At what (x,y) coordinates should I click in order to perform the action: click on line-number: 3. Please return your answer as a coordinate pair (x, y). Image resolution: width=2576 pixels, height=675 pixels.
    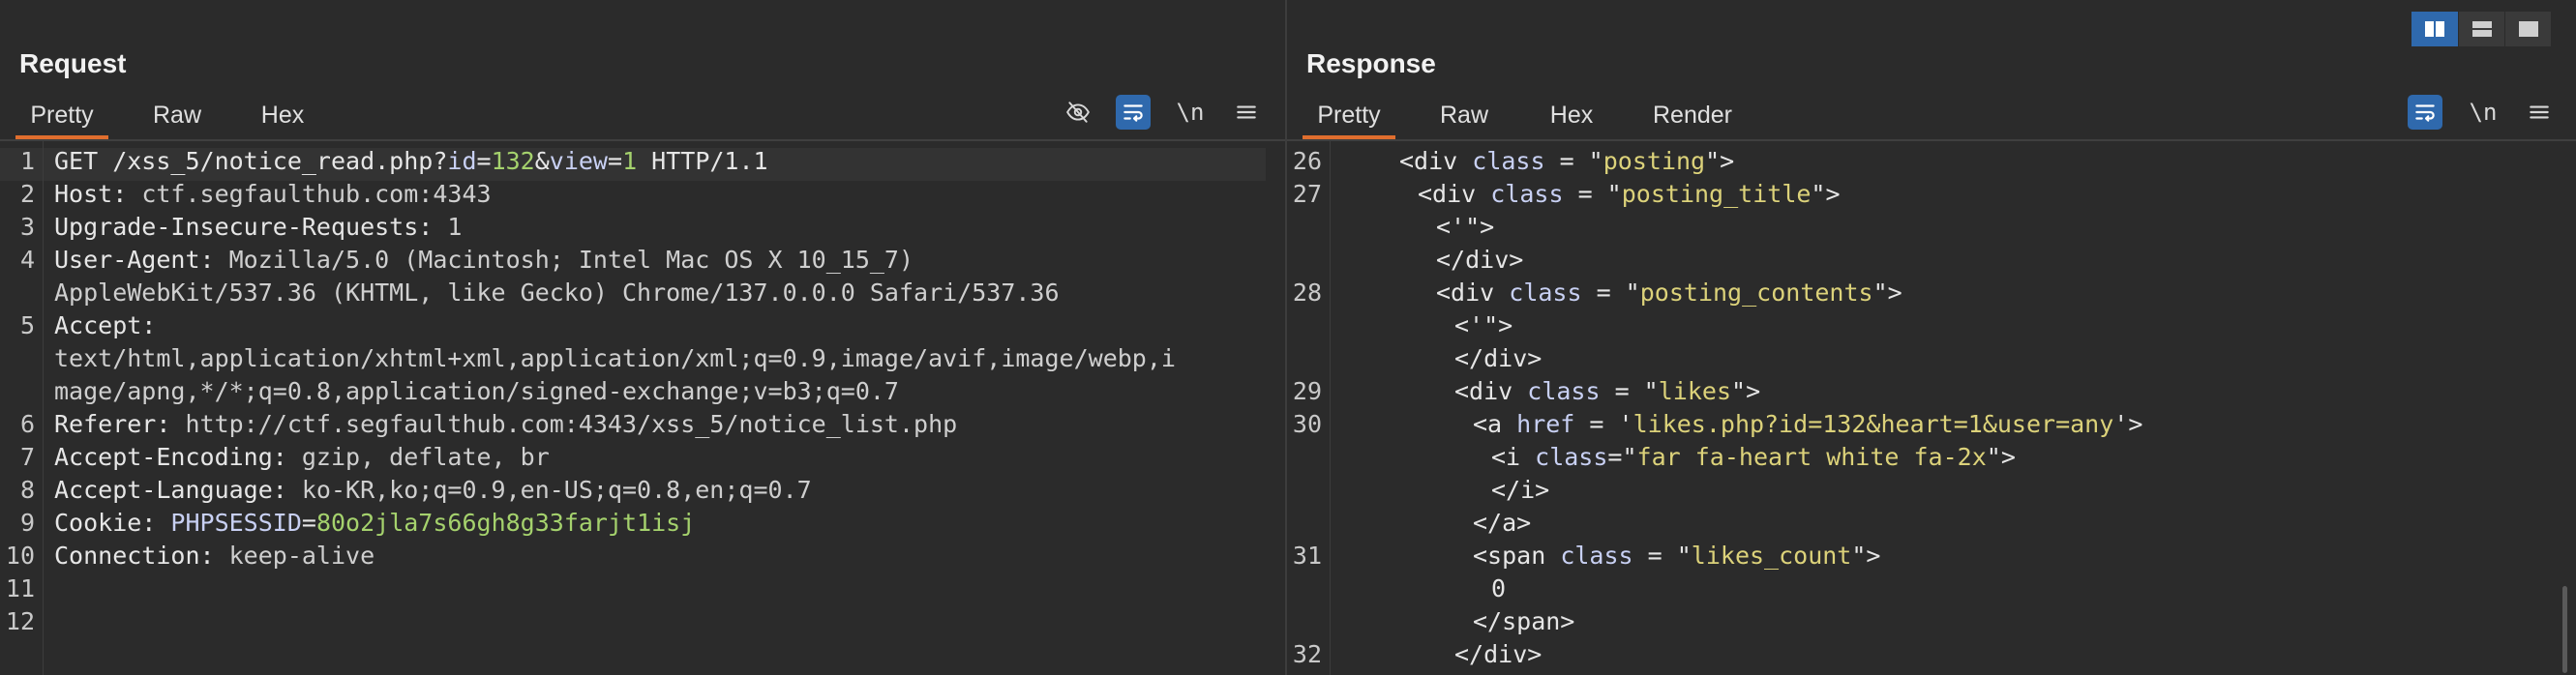
    Looking at the image, I should click on (27, 227).